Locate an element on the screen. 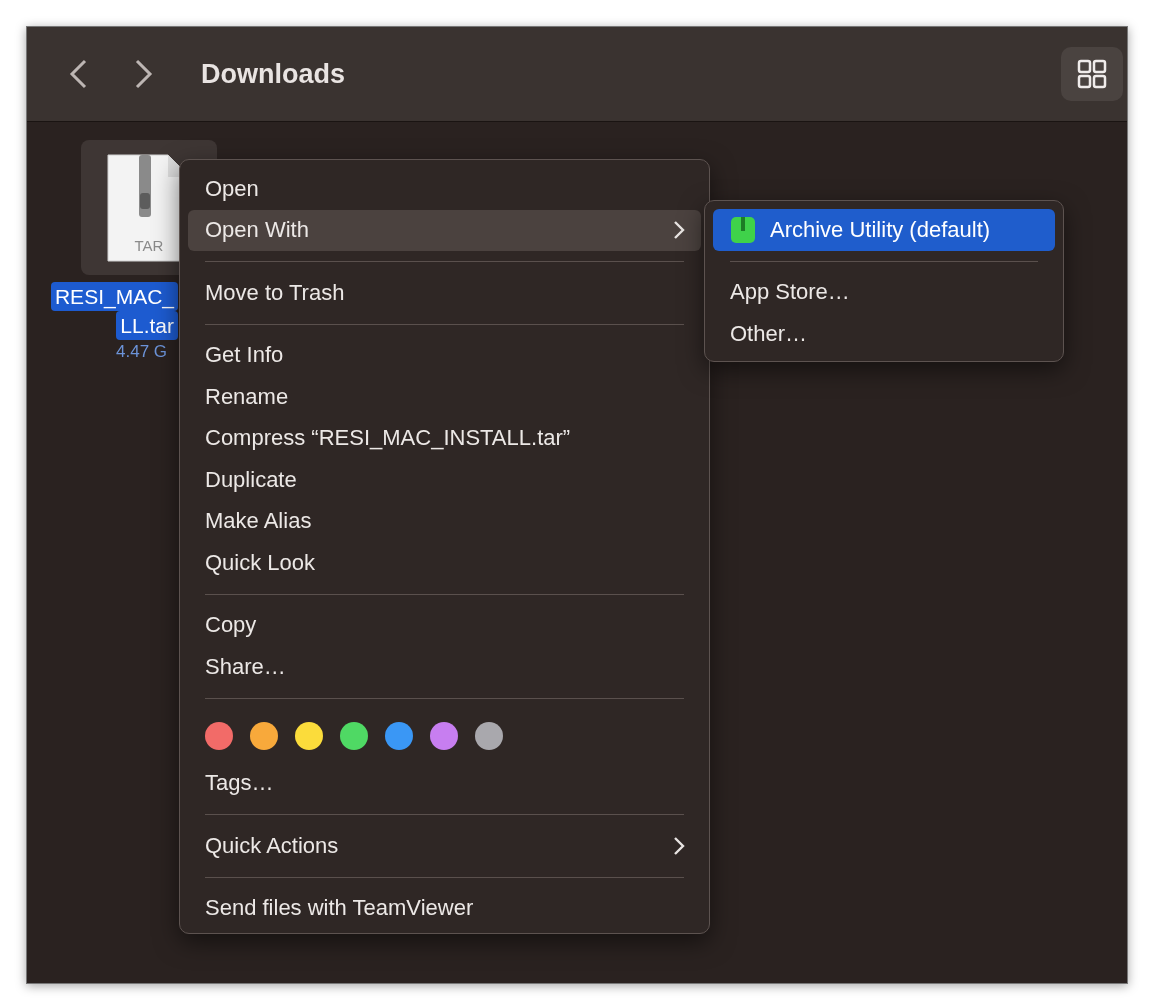  window-title: Downloads is located at coordinates (273, 74).